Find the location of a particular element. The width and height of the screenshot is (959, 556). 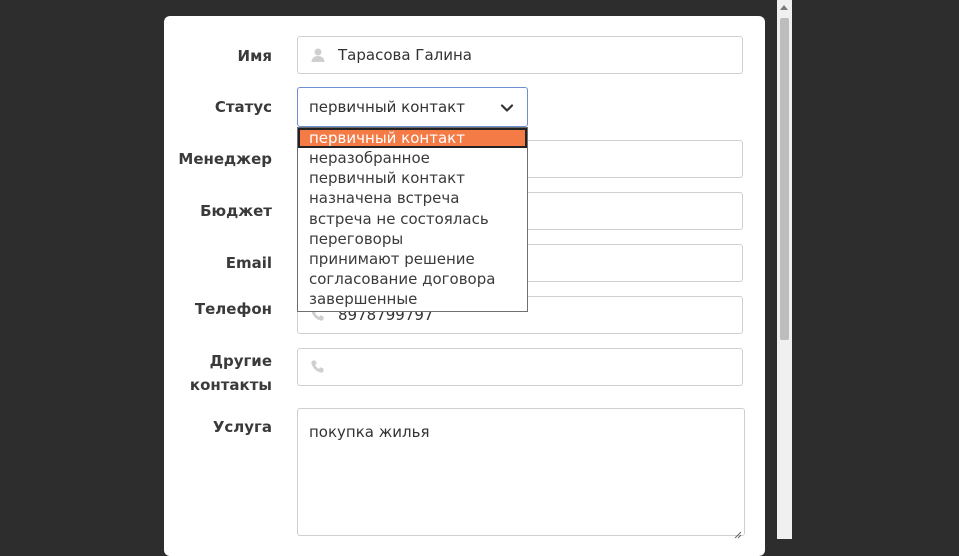

other-contacts-field is located at coordinates (520, 367).